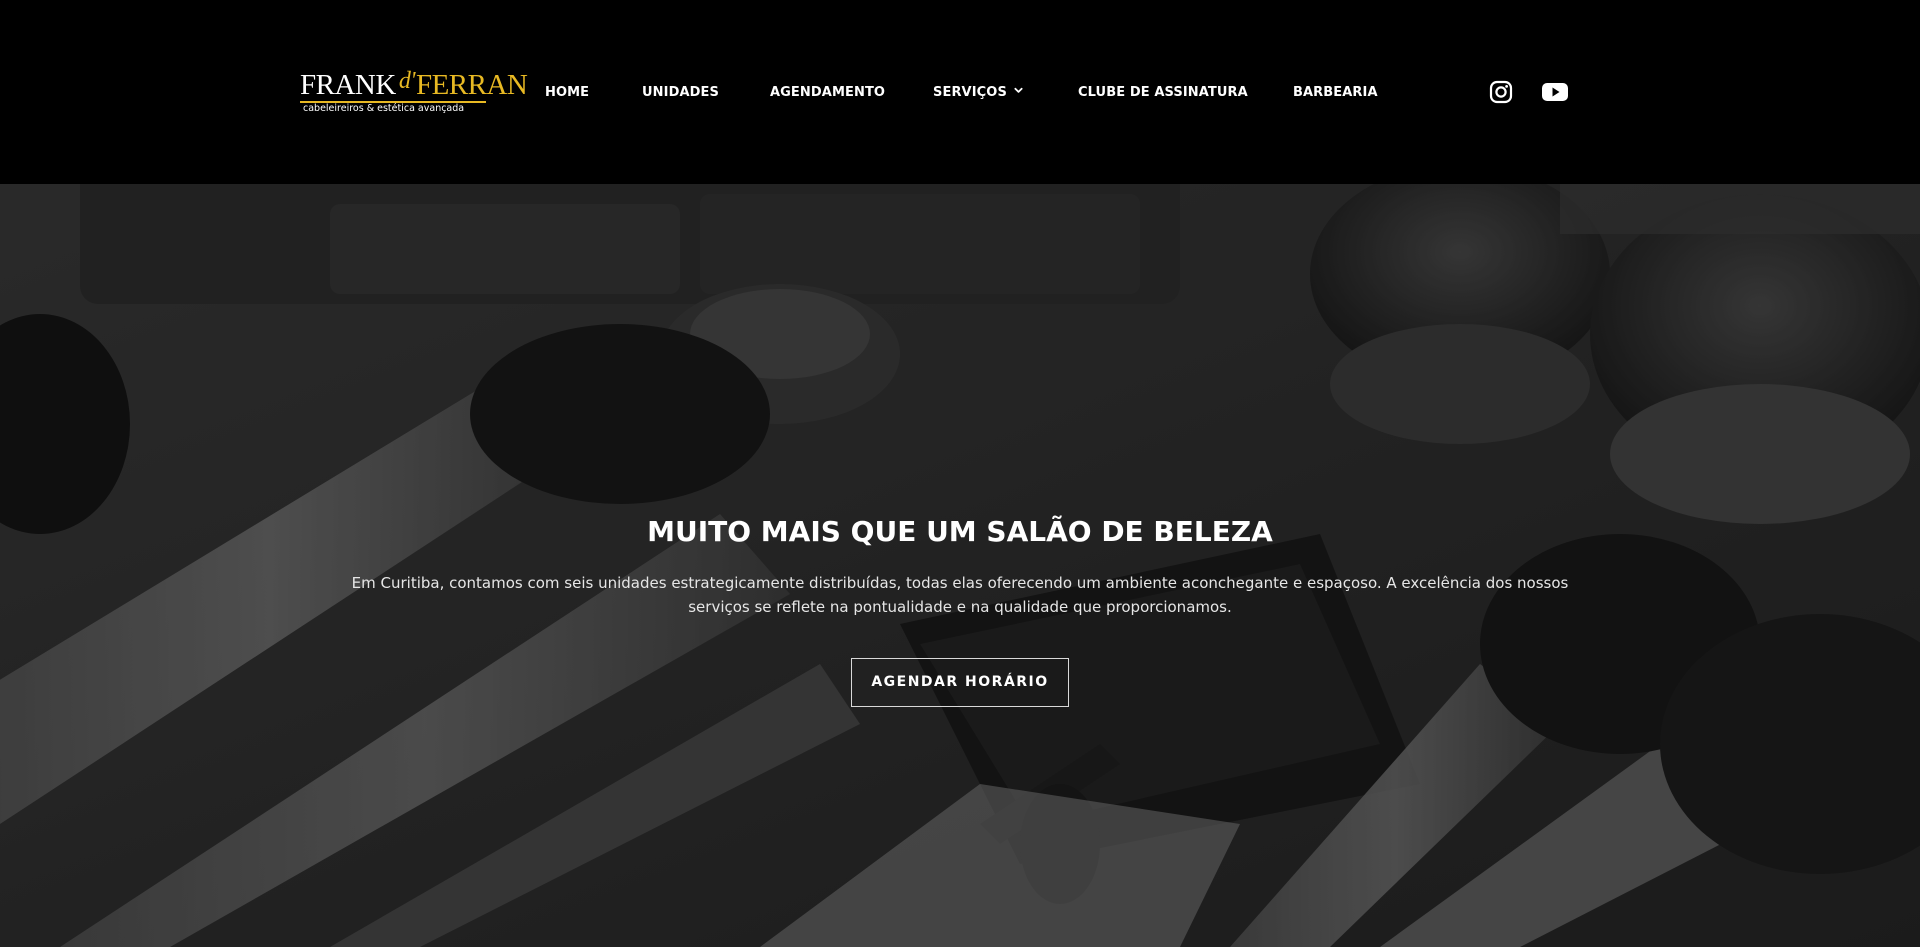 This screenshot has height=947, width=1920. What do you see at coordinates (960, 531) in the screenshot?
I see `hero-title: MUITO MAIS QUE UM SALÃO DE BELEZA` at bounding box center [960, 531].